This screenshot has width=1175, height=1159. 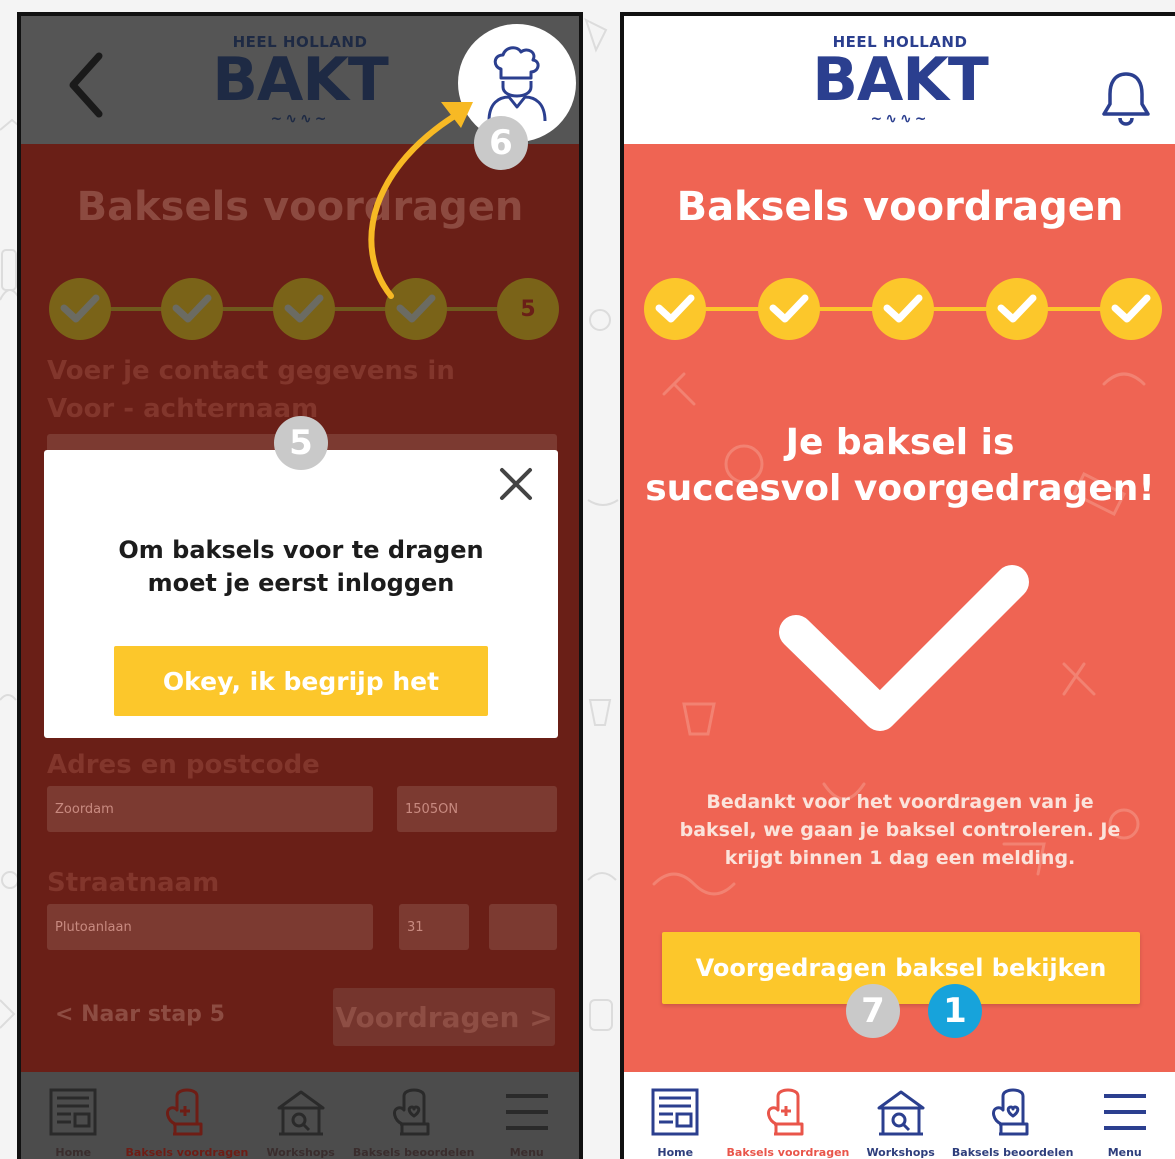 I want to click on annotation-badge-6: 6, so click(x=501, y=143).